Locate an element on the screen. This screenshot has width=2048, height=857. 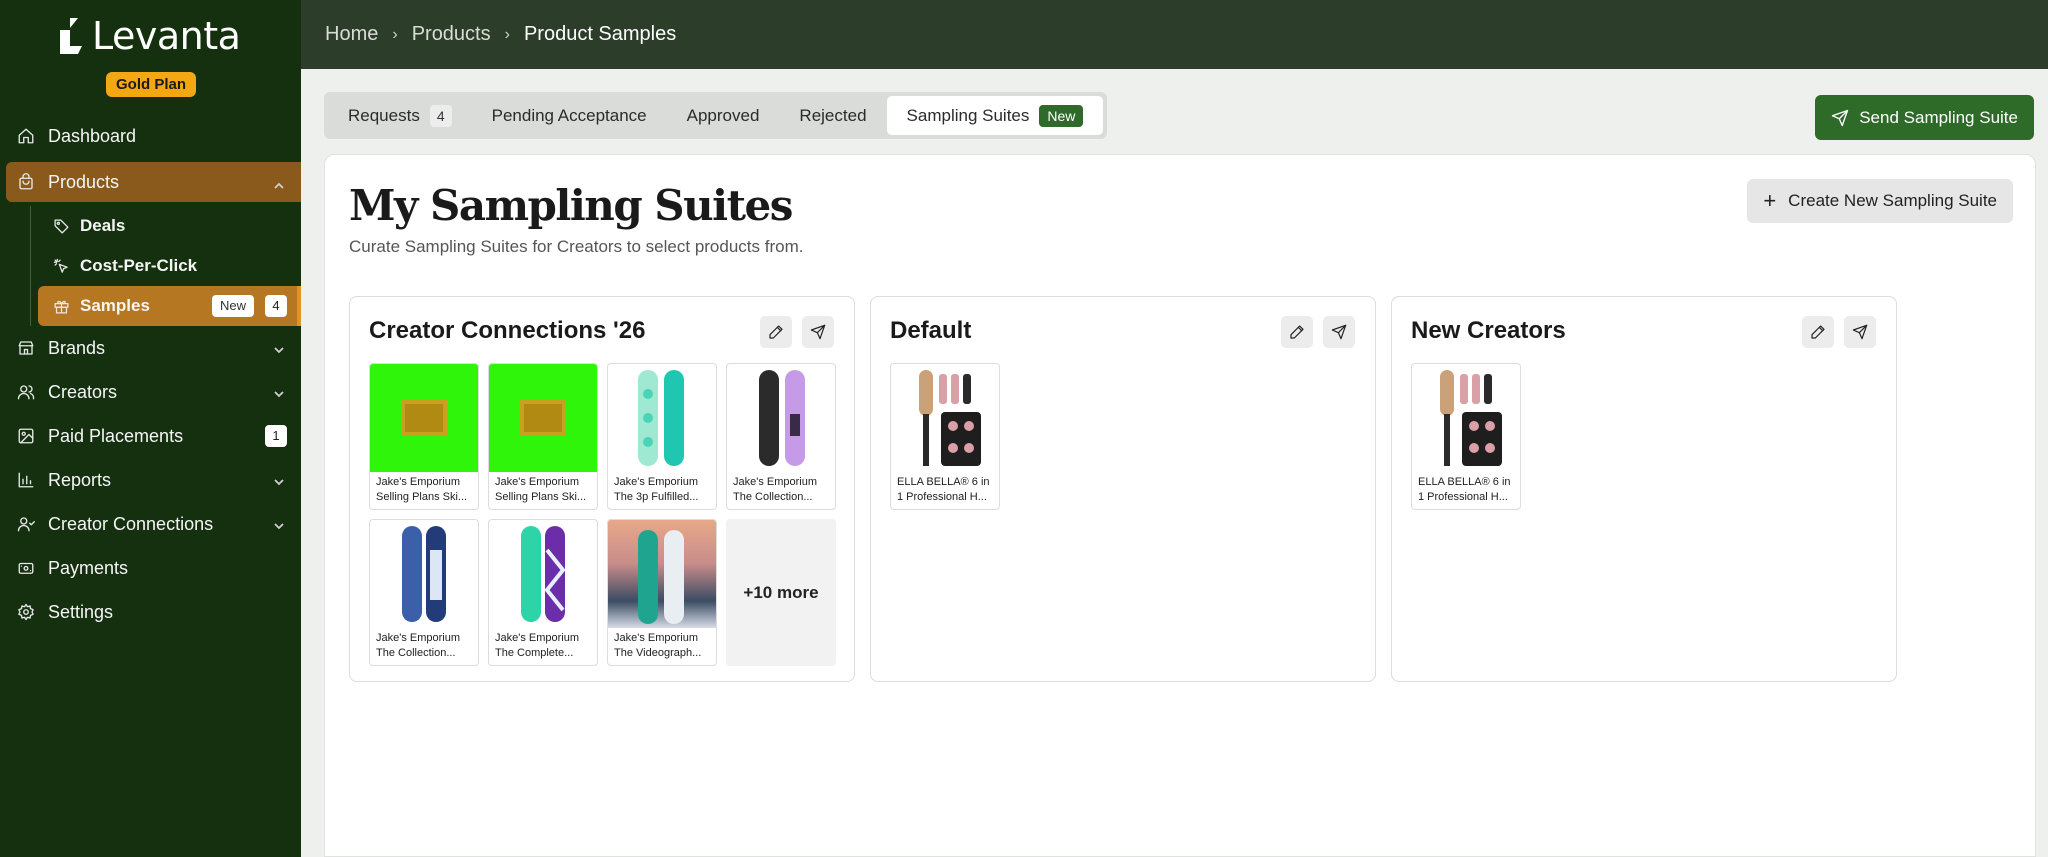
gift-icon is located at coordinates (61, 306).